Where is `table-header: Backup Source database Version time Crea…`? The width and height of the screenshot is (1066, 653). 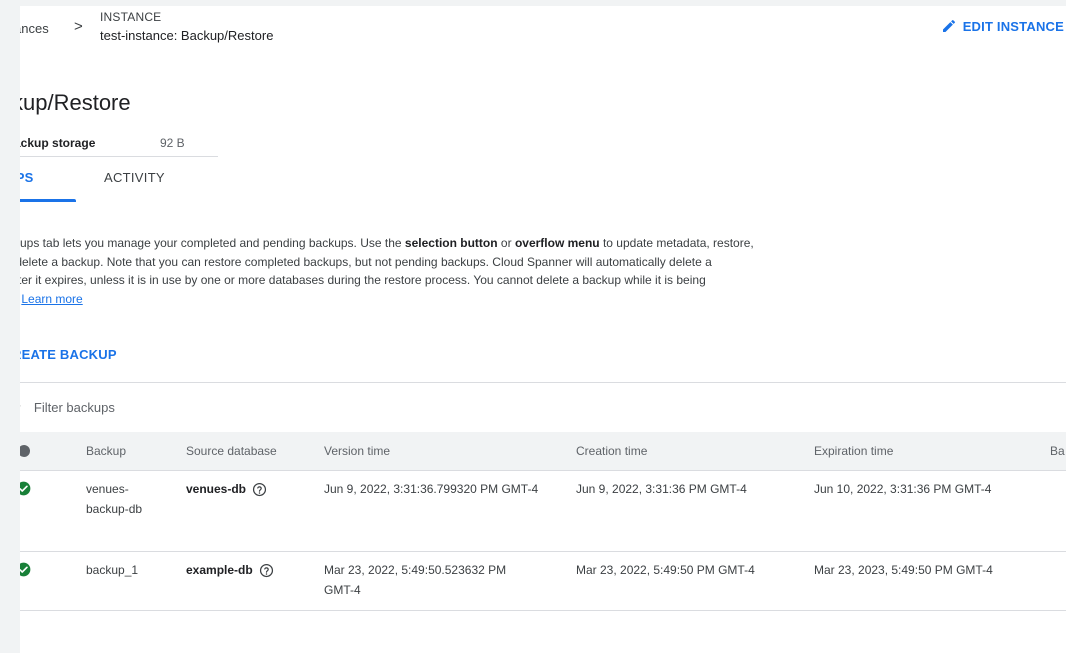 table-header: Backup Source database Version time Crea… is located at coordinates (543, 451).